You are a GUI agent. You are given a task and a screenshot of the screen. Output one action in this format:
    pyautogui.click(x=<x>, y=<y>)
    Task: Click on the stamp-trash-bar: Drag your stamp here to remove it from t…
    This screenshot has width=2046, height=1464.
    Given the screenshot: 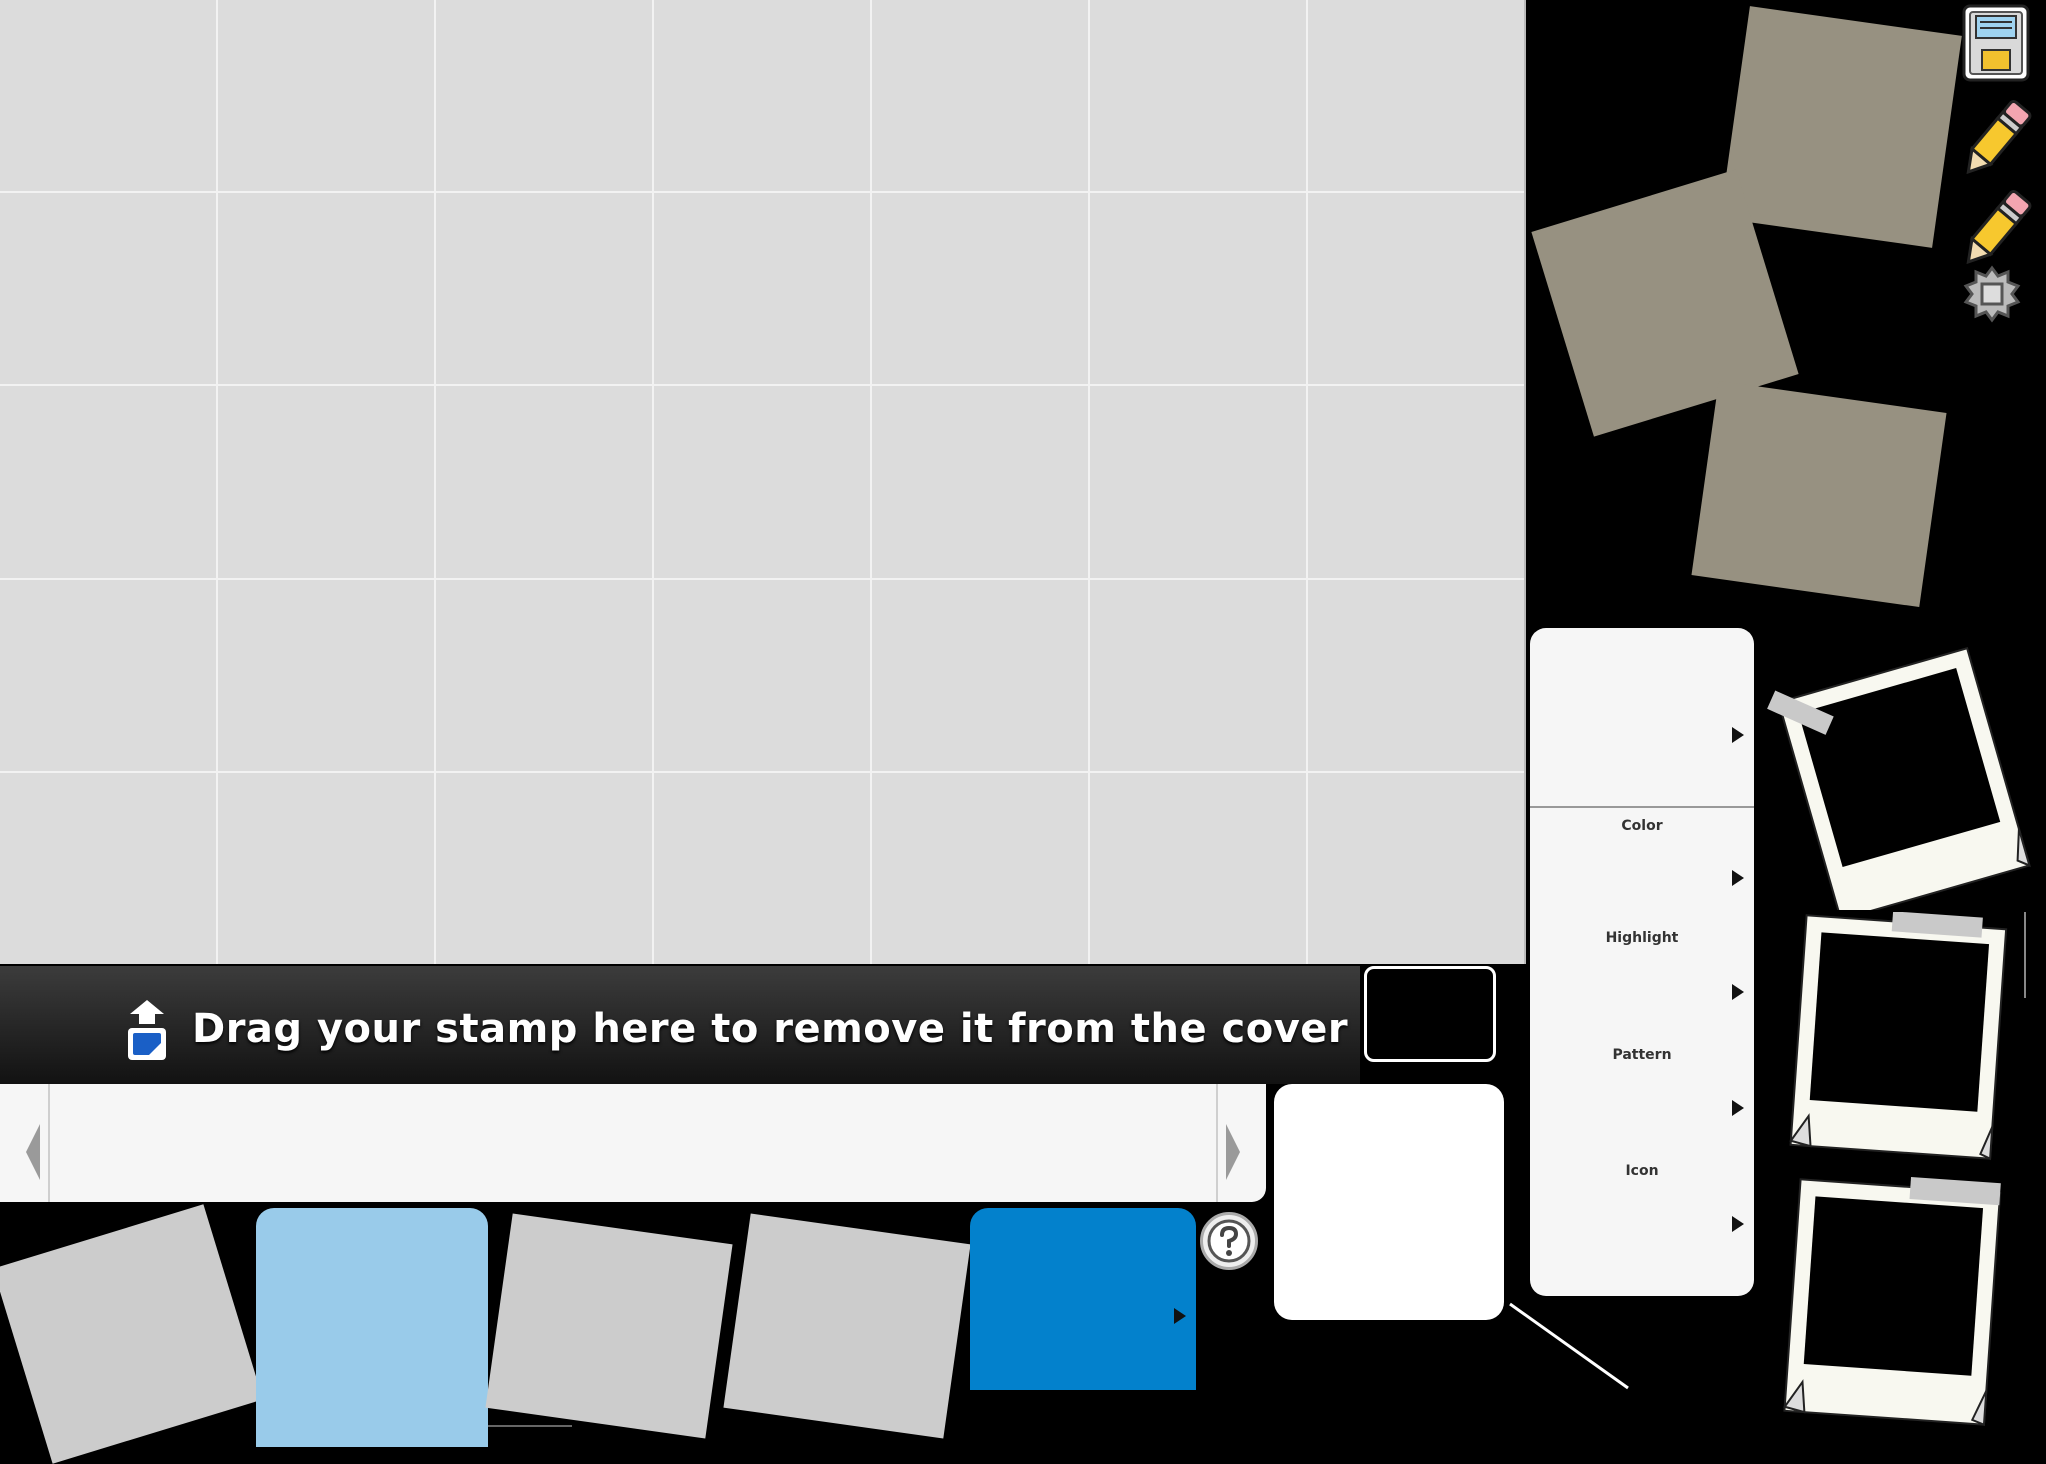 What is the action you would take?
    pyautogui.click(x=680, y=1025)
    